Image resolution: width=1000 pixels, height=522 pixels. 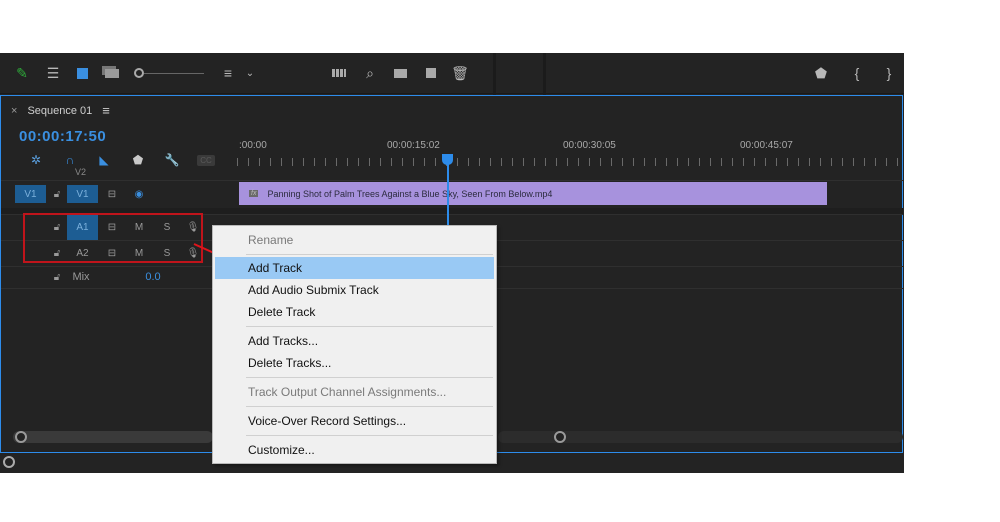 What do you see at coordinates (821, 73) in the screenshot?
I see `add-marker-icon: ⬟` at bounding box center [821, 73].